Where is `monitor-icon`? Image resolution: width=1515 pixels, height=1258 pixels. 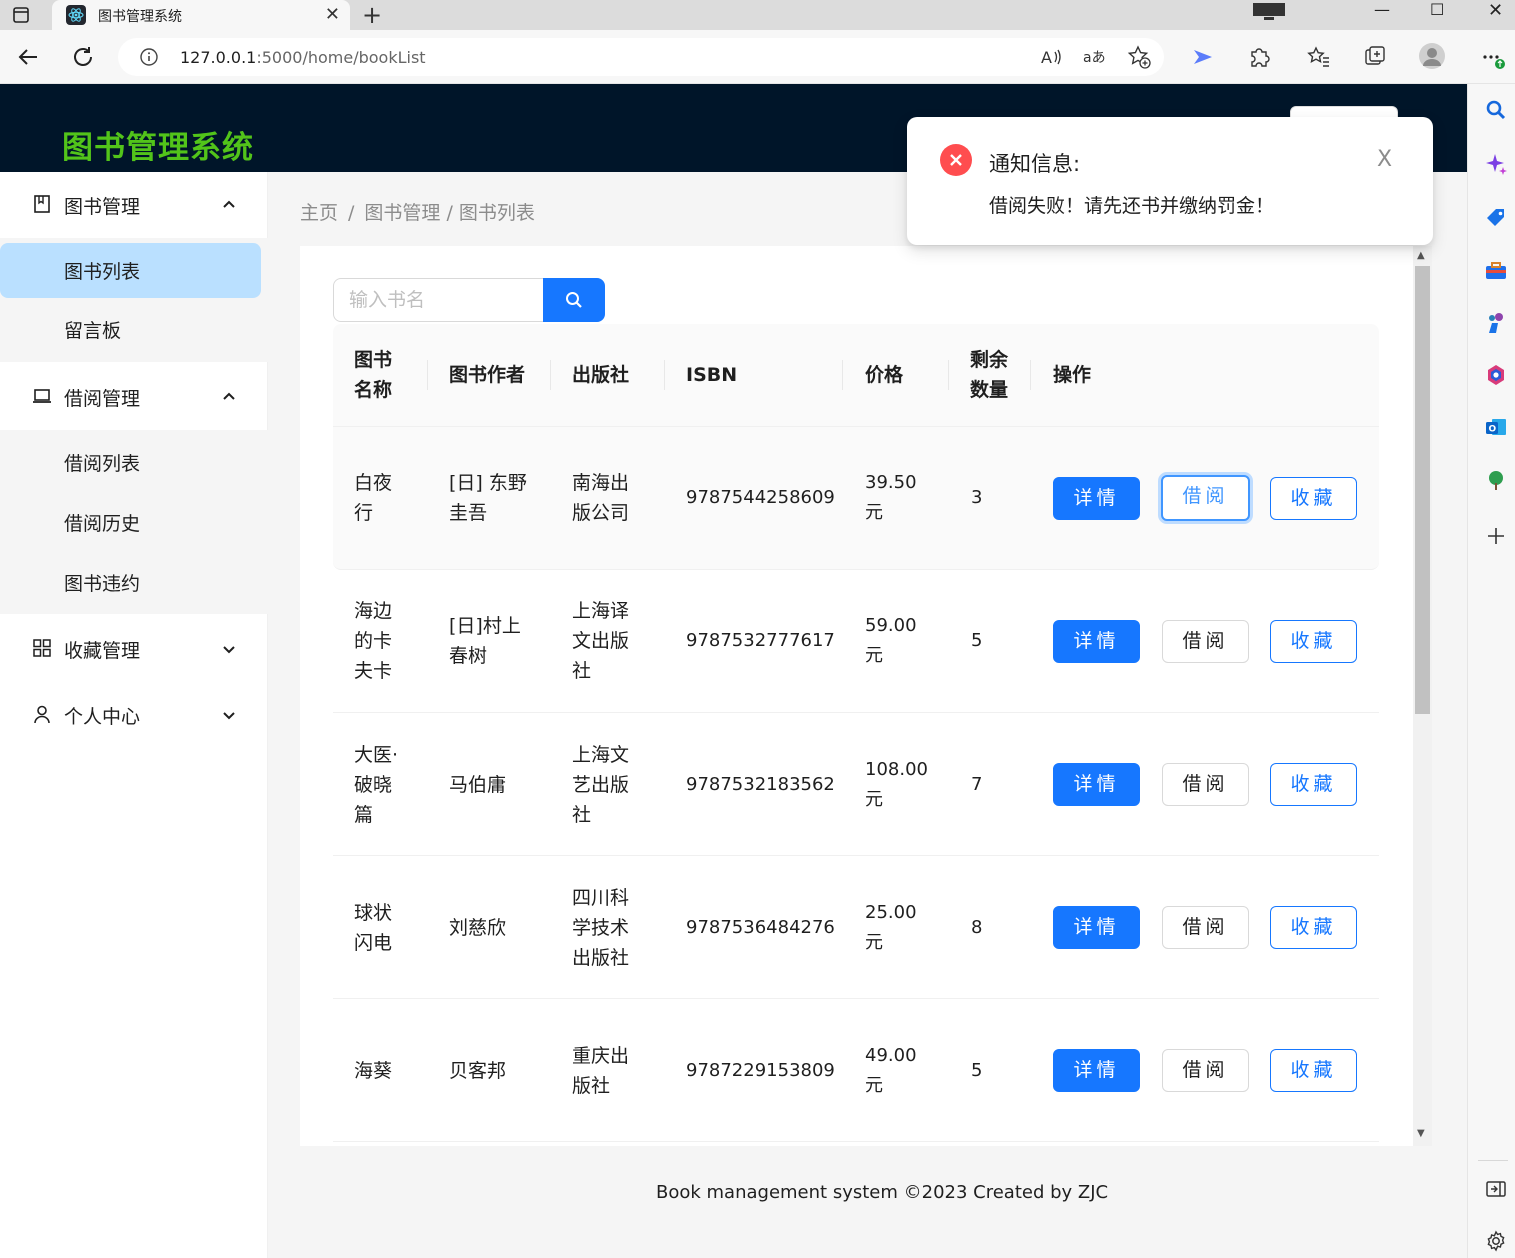
monitor-icon is located at coordinates (1269, 12).